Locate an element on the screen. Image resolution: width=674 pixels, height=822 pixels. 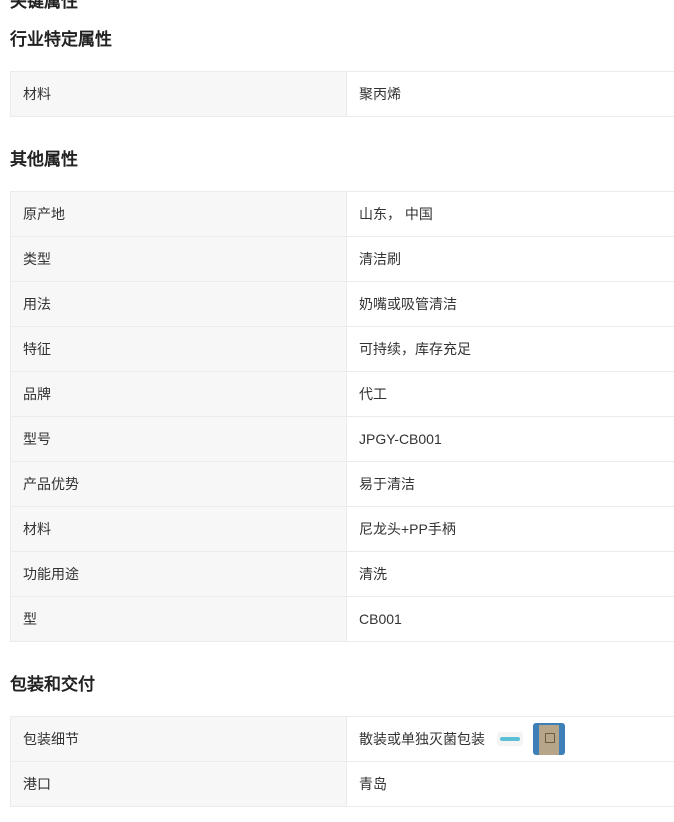
table-row: 型 CB001 is located at coordinates (342, 619).